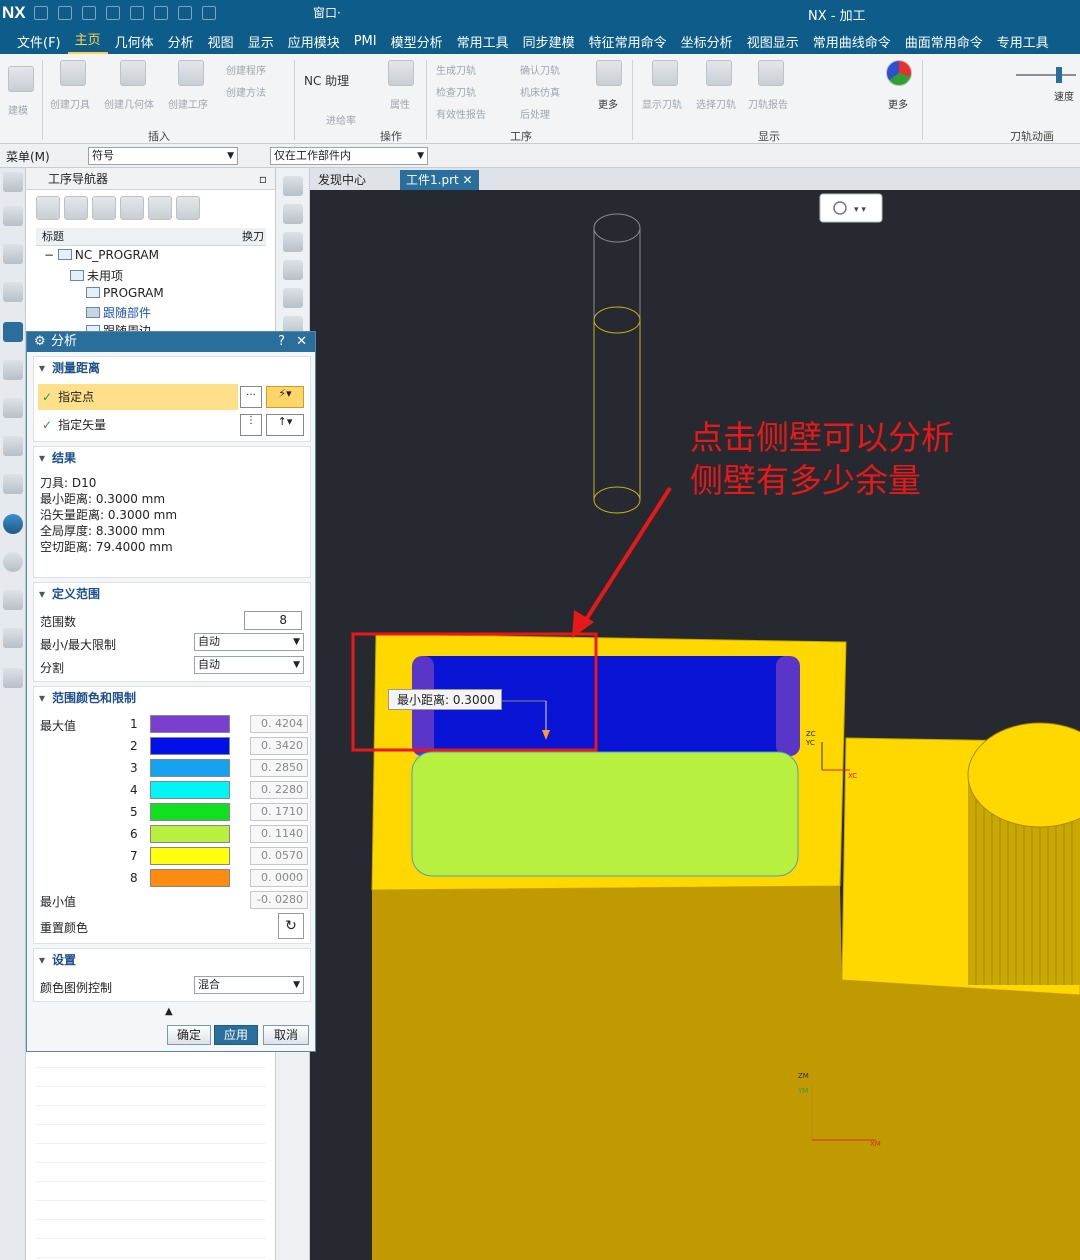  What do you see at coordinates (188, 103) in the screenshot?
I see `create-operation-button: 创建工序` at bounding box center [188, 103].